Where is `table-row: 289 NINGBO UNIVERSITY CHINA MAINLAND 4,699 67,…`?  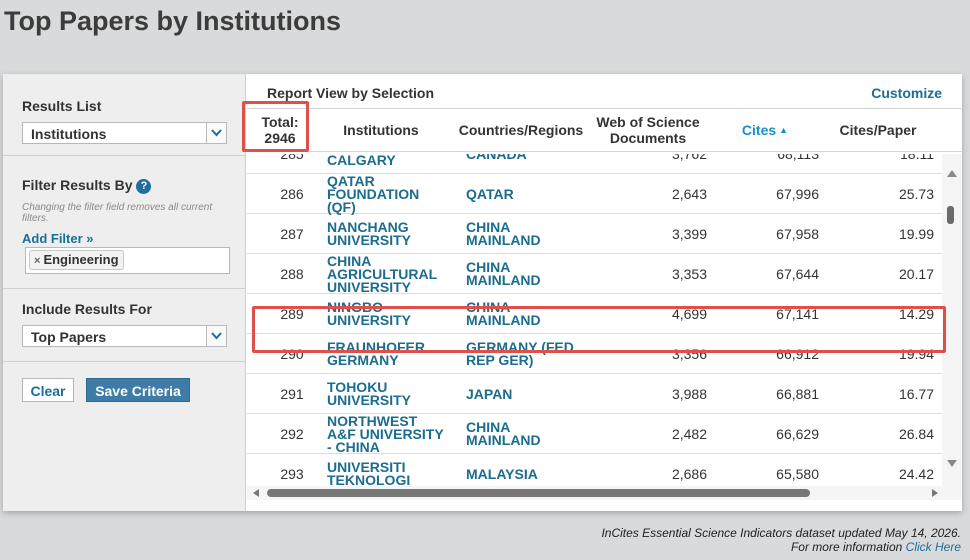 table-row: 289 NINGBO UNIVERSITY CHINA MAINLAND 4,699 67,… is located at coordinates (594, 314).